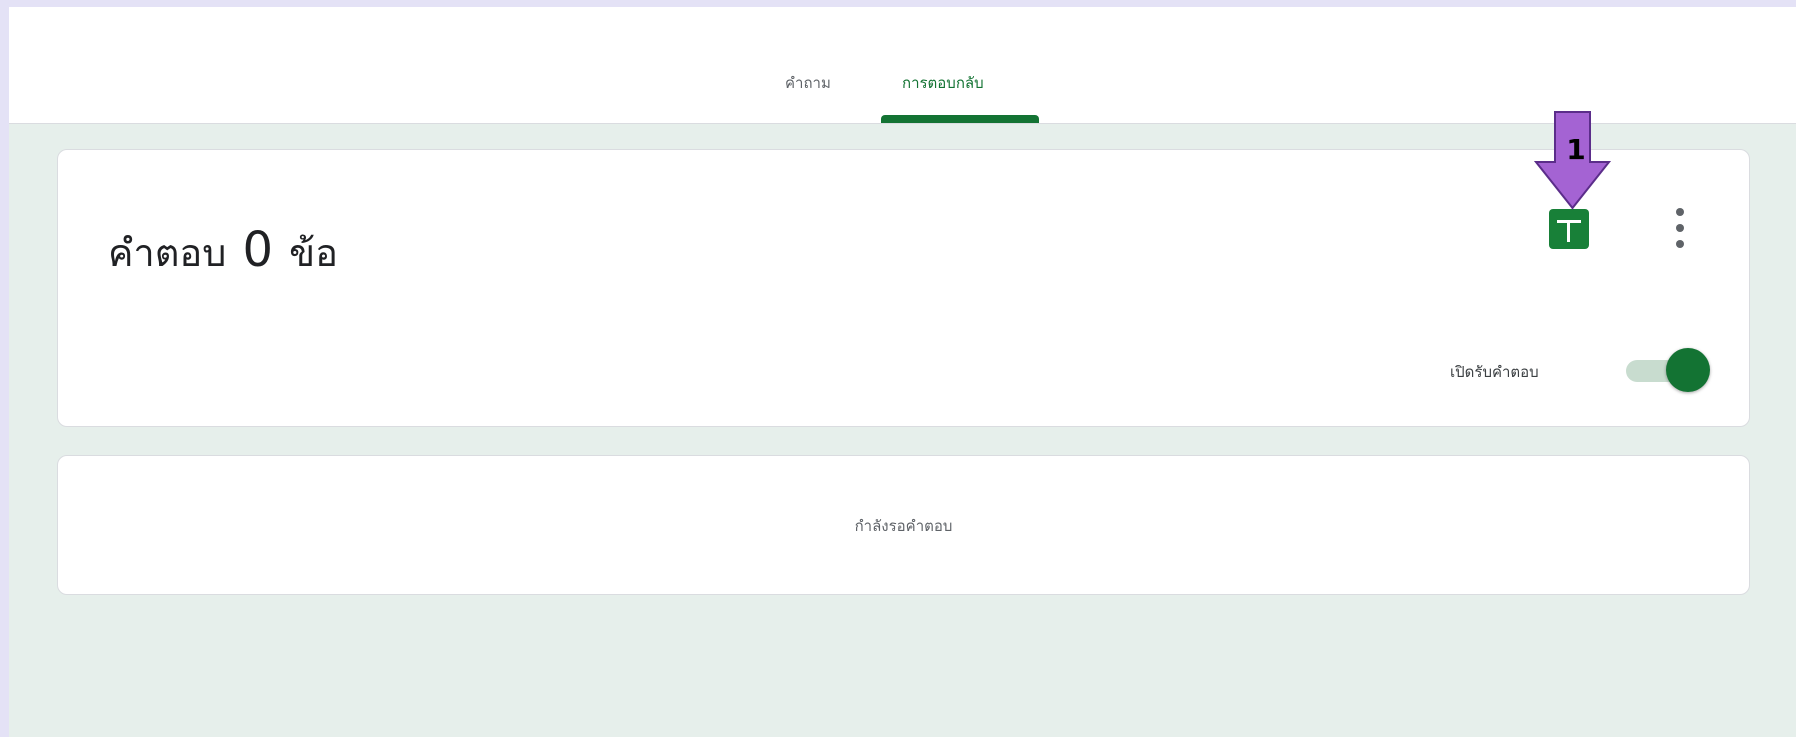 This screenshot has width=1796, height=737. What do you see at coordinates (960, 119) in the screenshot?
I see `active-tab-indicator` at bounding box center [960, 119].